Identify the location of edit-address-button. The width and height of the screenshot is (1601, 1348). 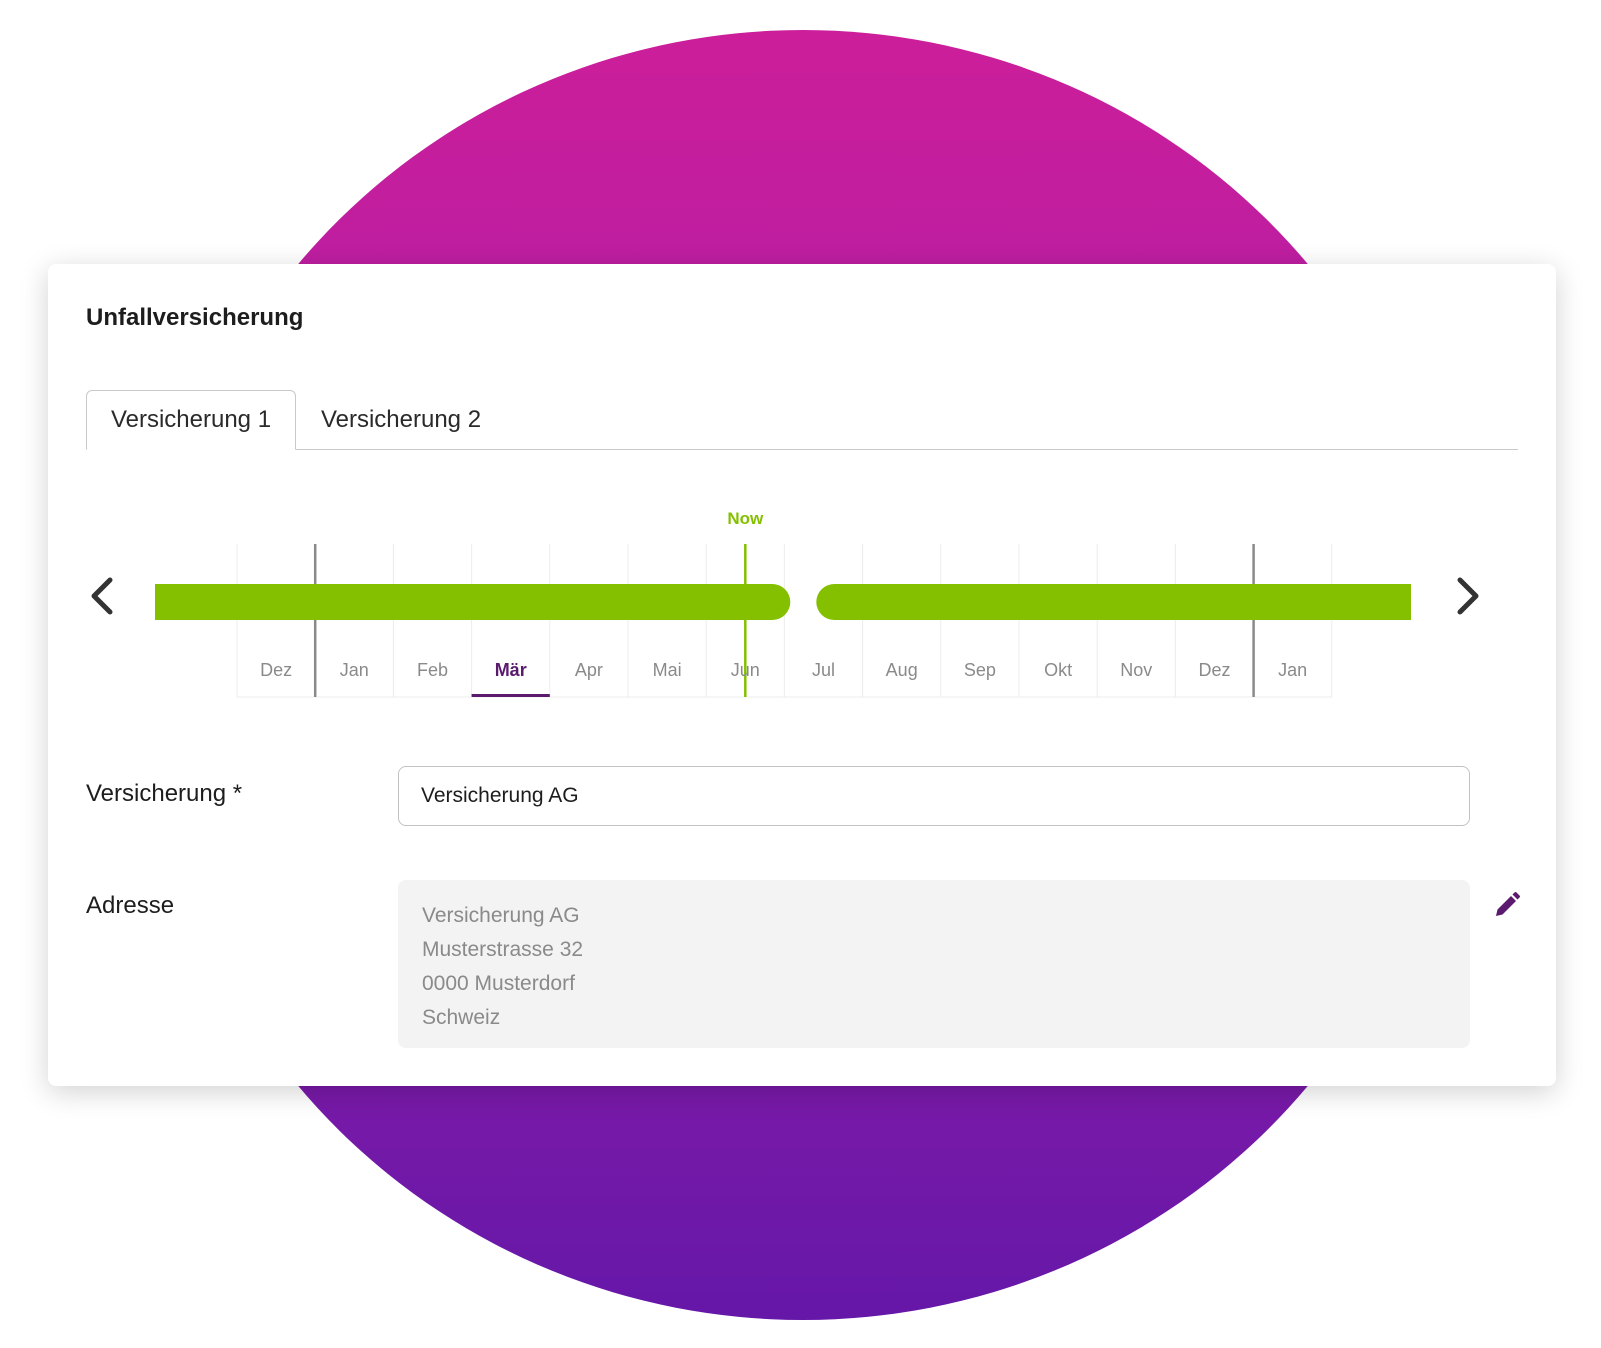
(1507, 905).